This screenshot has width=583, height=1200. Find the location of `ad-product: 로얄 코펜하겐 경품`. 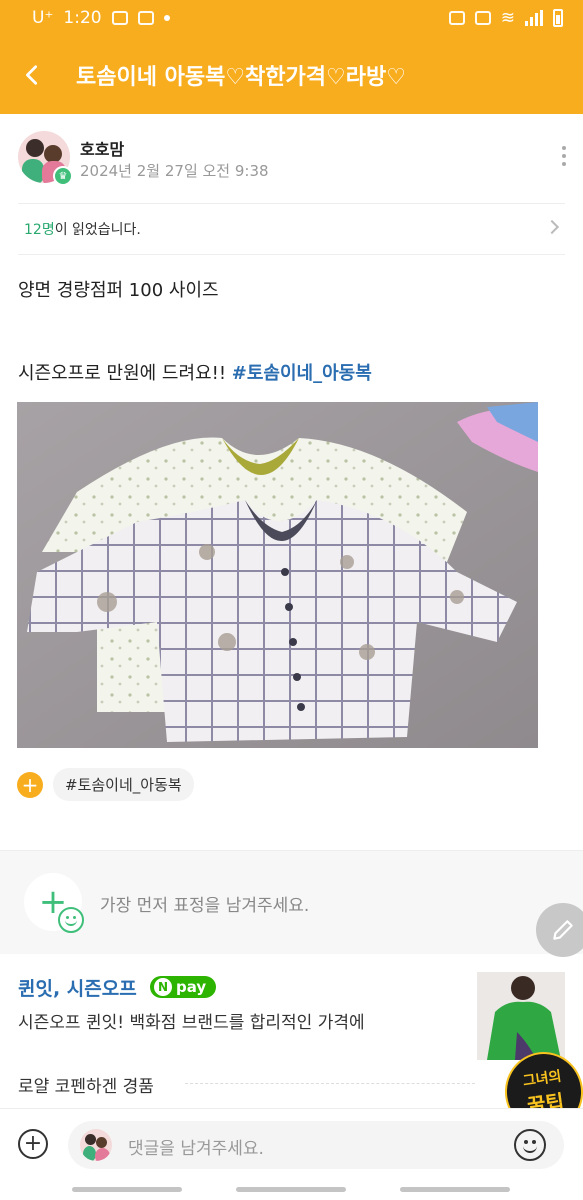

ad-product: 로얄 코펜하겐 경품 is located at coordinates (86, 1087).